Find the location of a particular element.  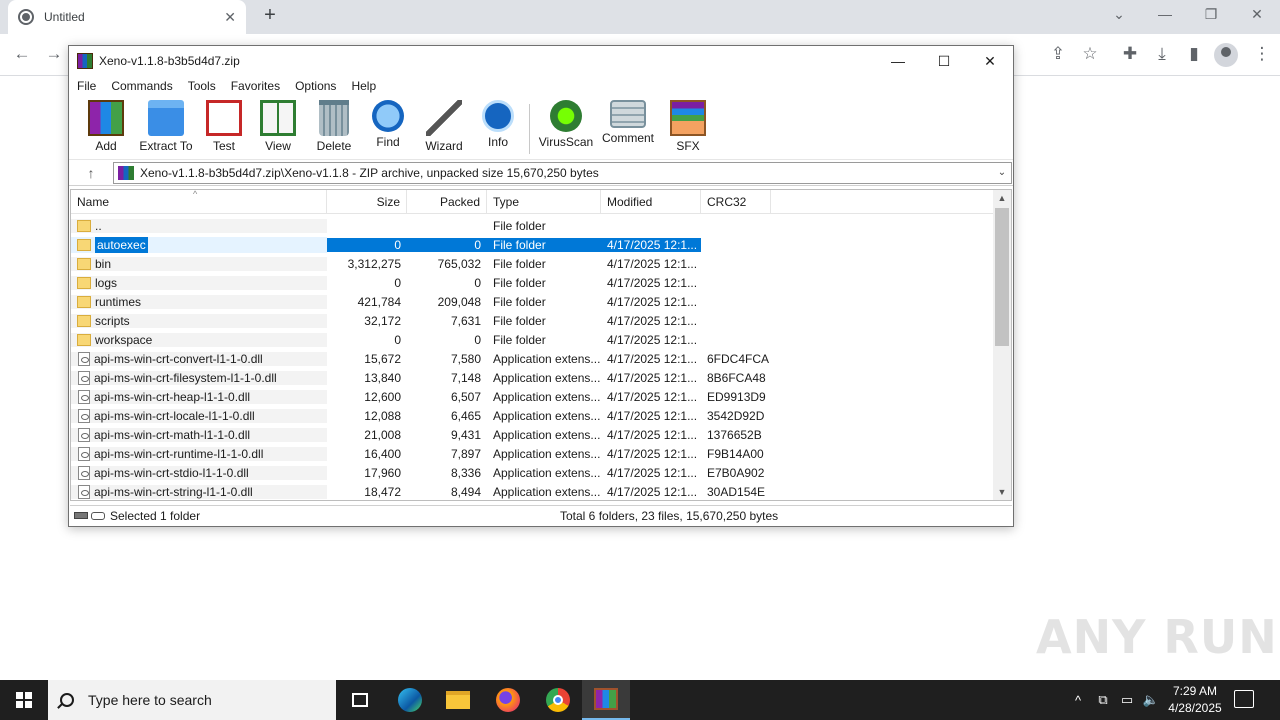

browser-tab: Untitled ✕ is located at coordinates (127, 17).